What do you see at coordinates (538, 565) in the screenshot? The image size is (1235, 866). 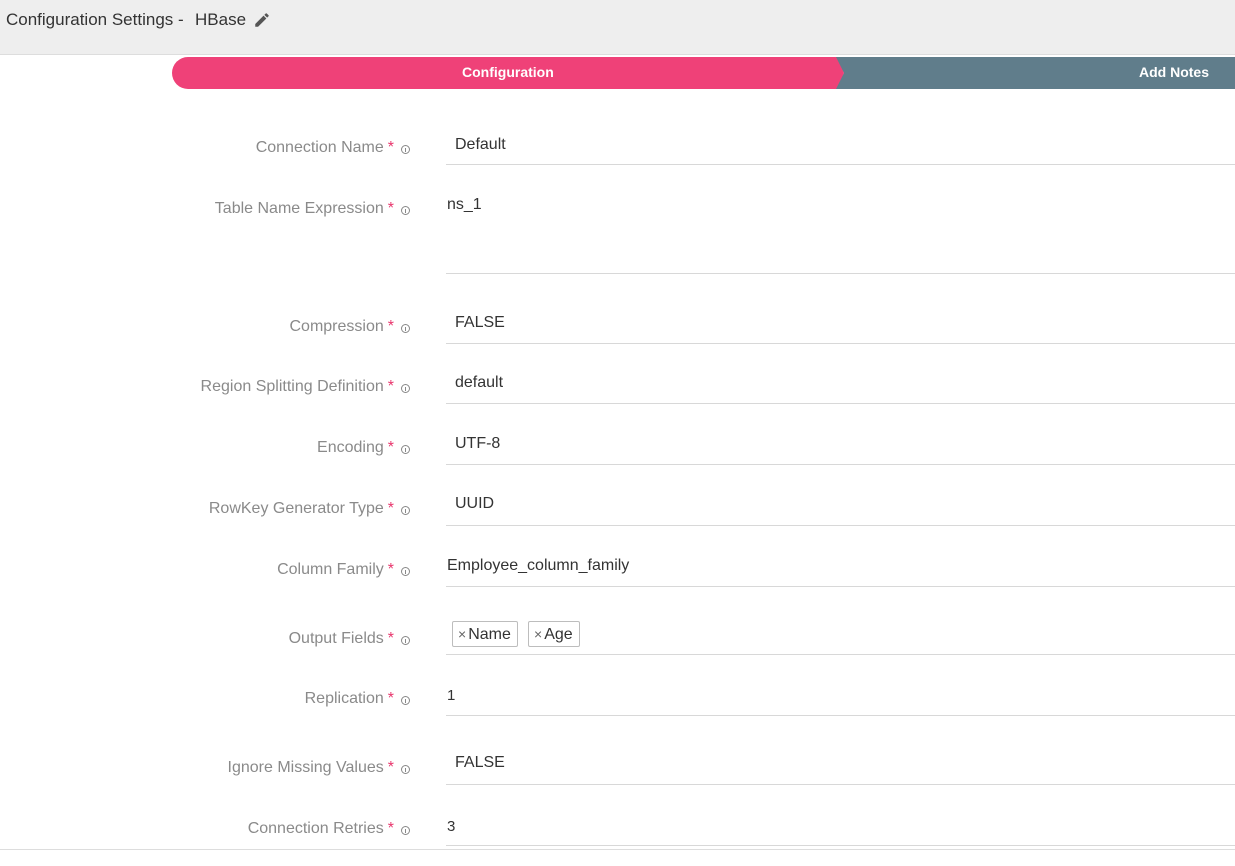 I see `column-family-value: Employee_column_family` at bounding box center [538, 565].